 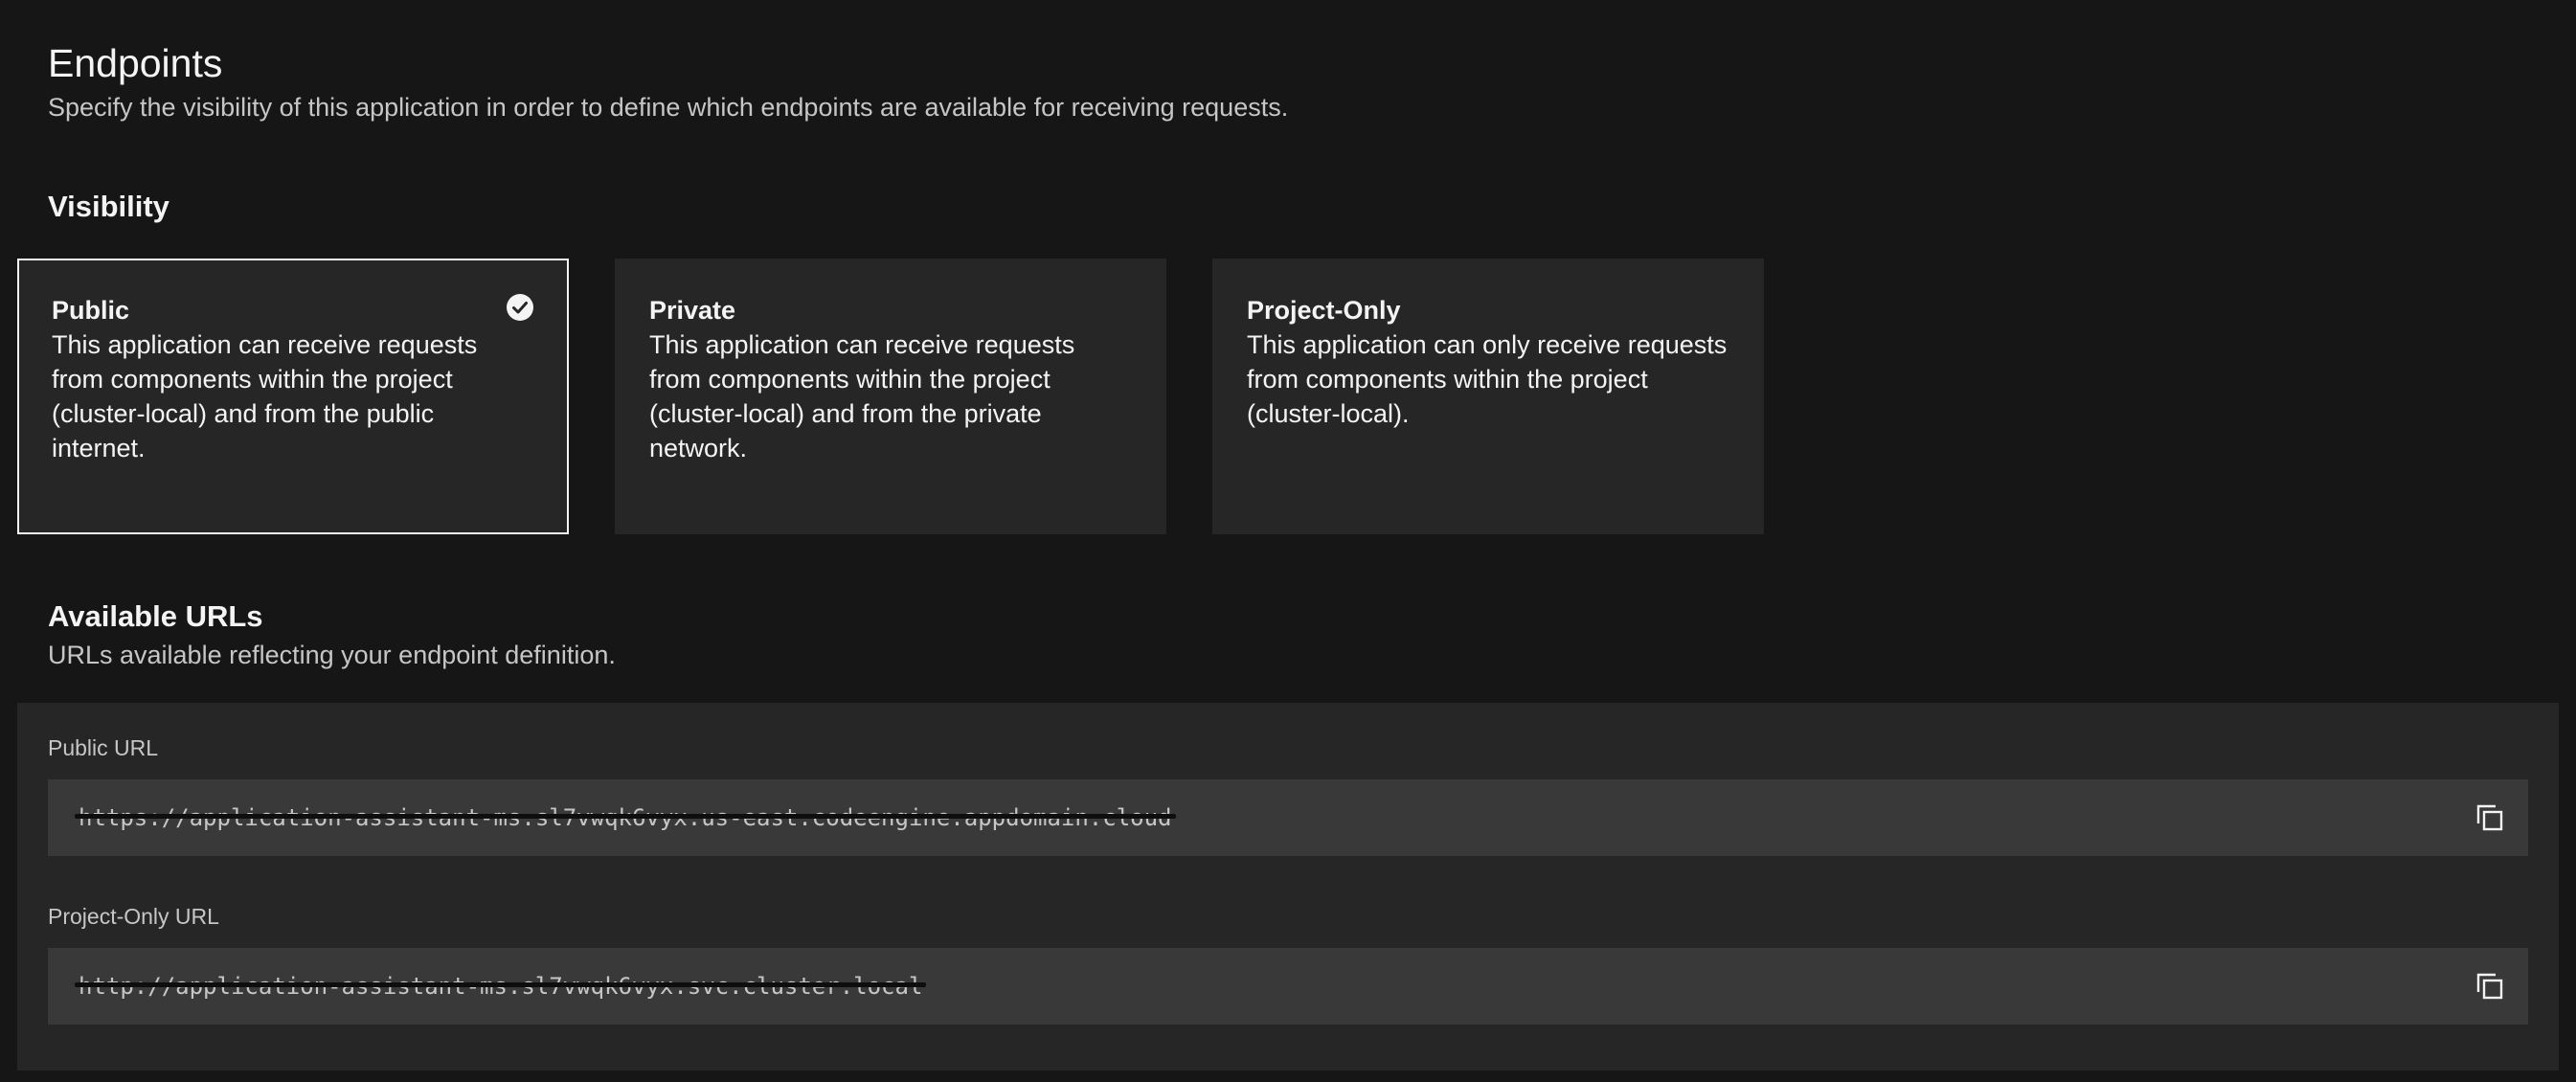 I want to click on page-title: Endpoints, so click(x=135, y=63).